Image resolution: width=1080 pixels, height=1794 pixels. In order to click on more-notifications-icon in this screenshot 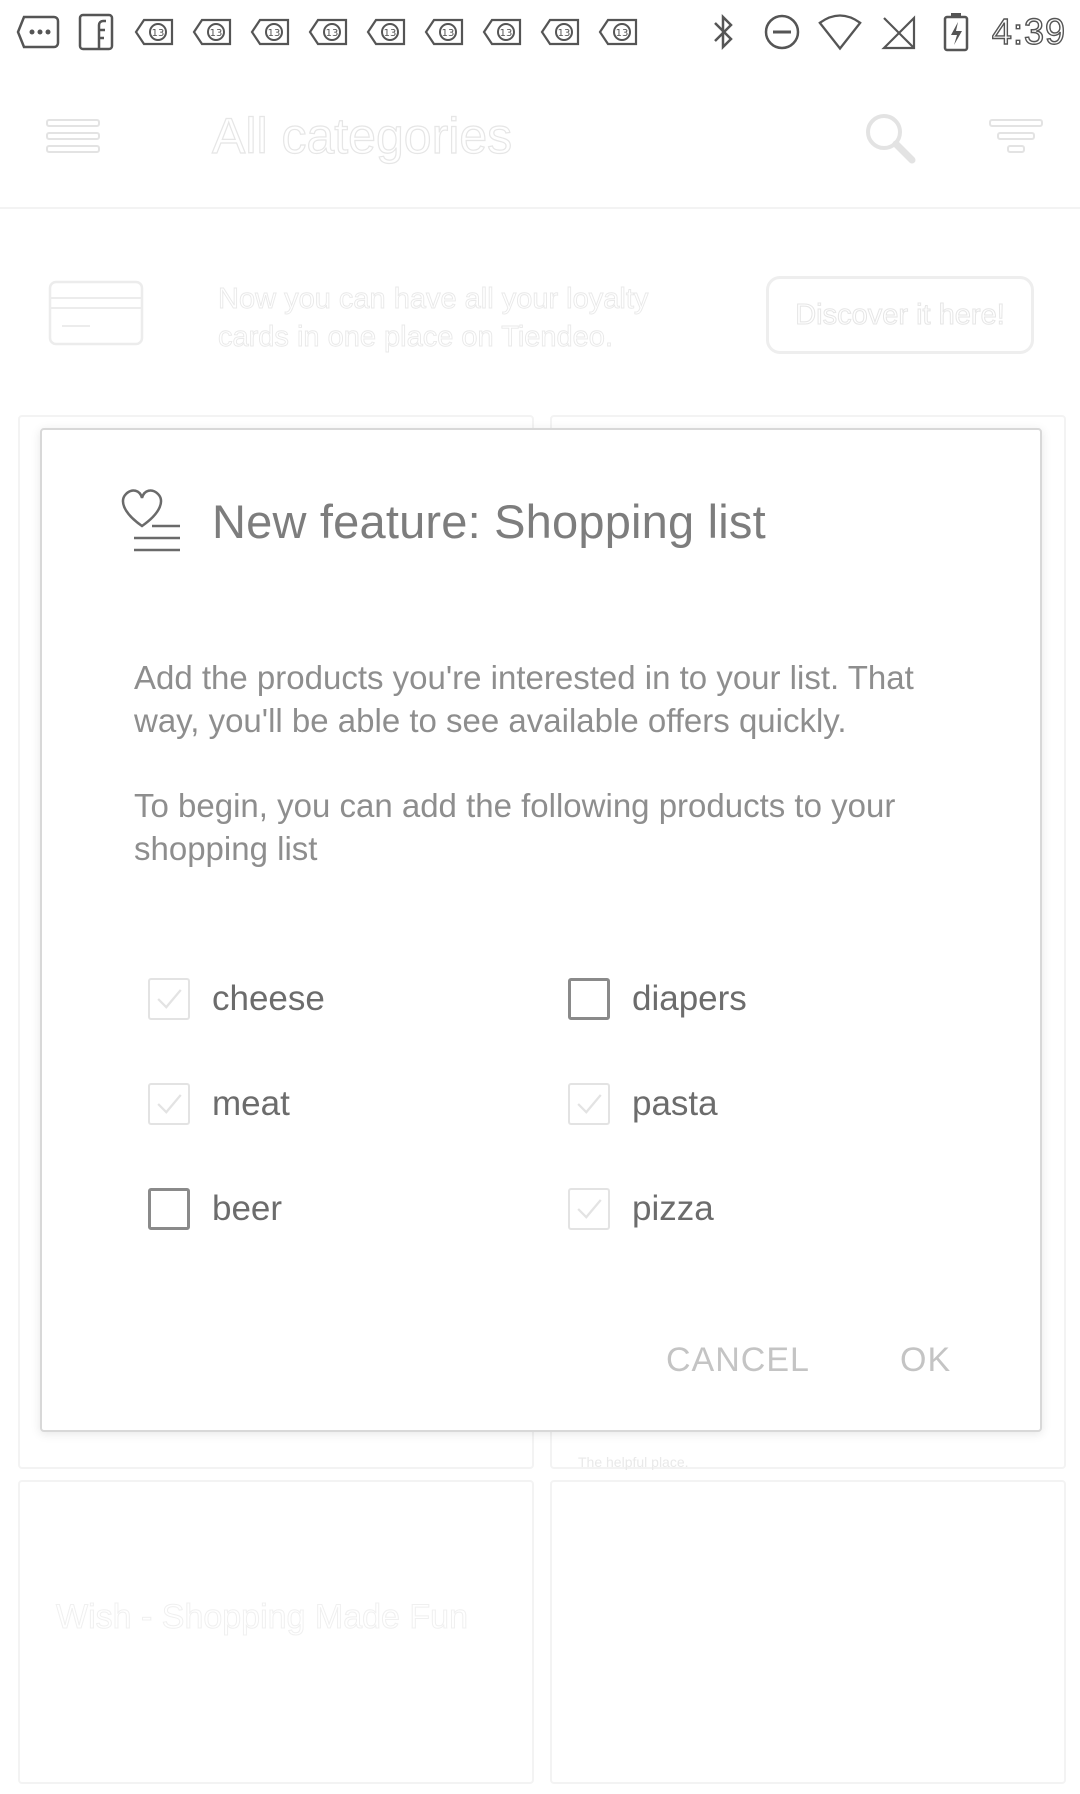, I will do `click(38, 32)`.